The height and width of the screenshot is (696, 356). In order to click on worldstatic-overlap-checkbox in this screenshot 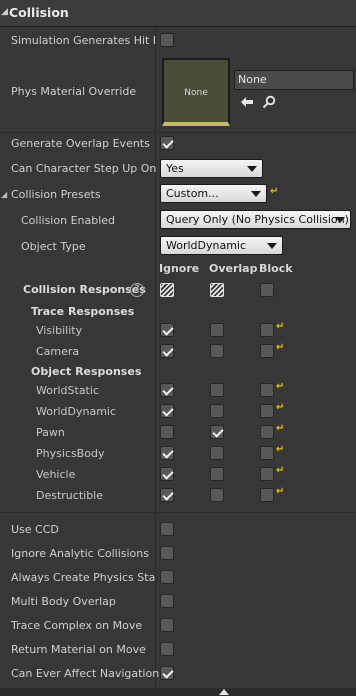, I will do `click(217, 390)`.